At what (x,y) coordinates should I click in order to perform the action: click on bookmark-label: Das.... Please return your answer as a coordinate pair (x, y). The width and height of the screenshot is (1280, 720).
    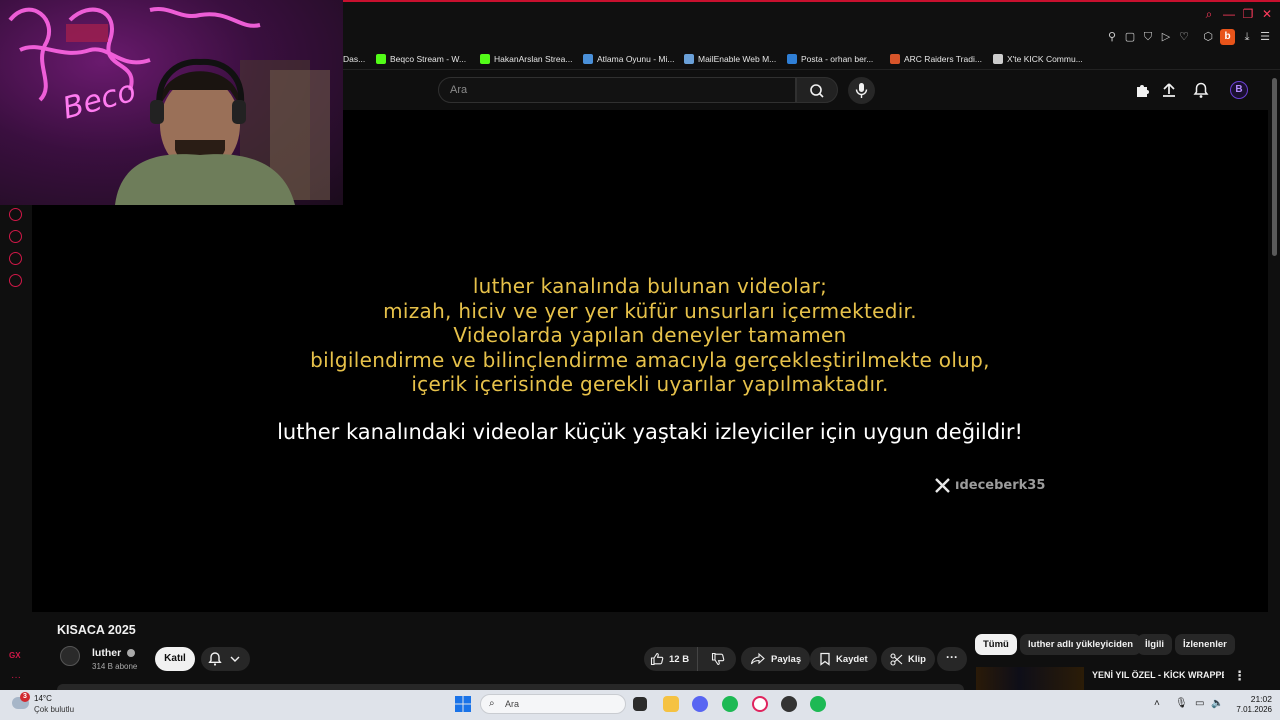
    Looking at the image, I should click on (354, 59).